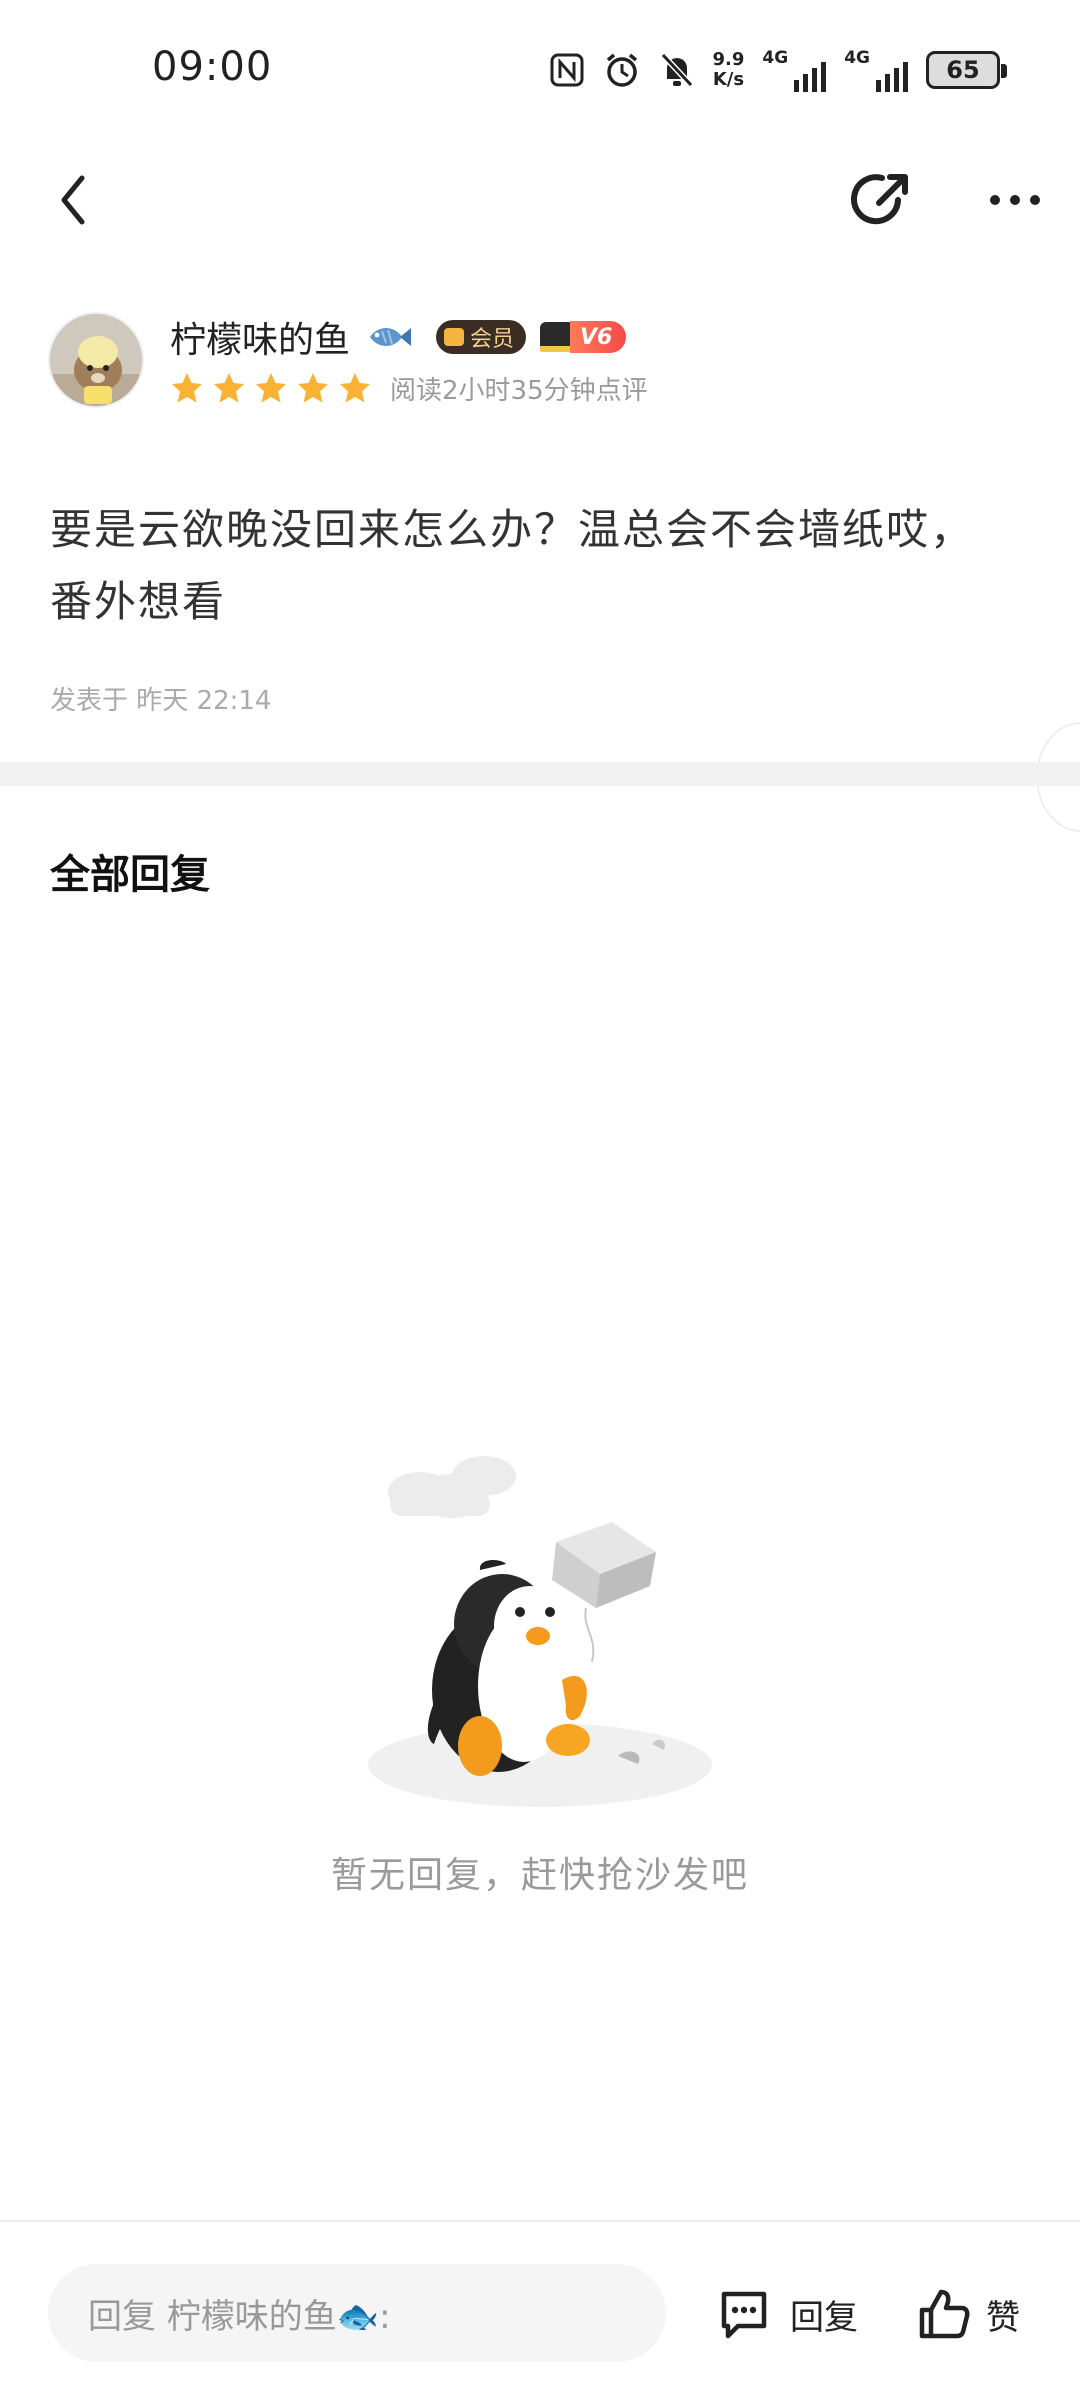 This screenshot has height=2400, width=1080. I want to click on star-rating, so click(271, 388).